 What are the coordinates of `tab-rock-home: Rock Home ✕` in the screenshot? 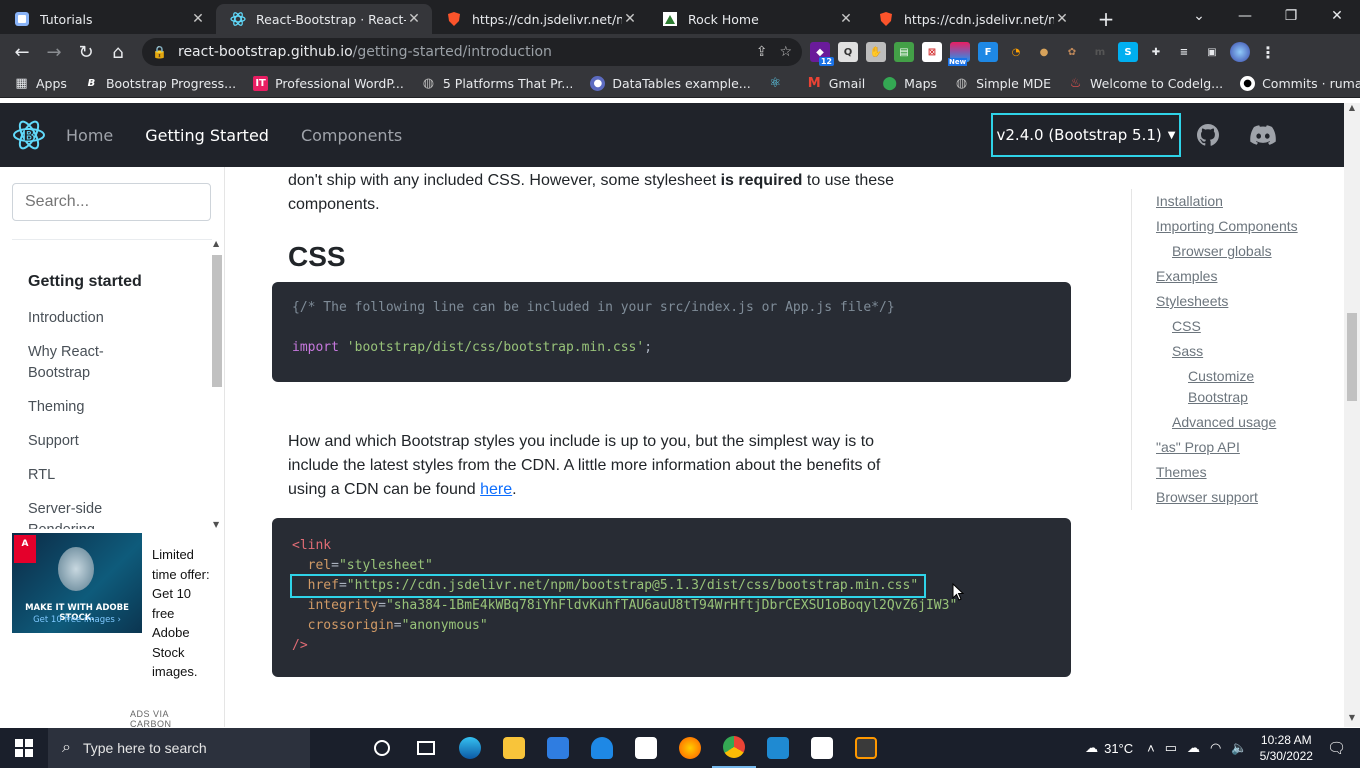 It's located at (756, 19).